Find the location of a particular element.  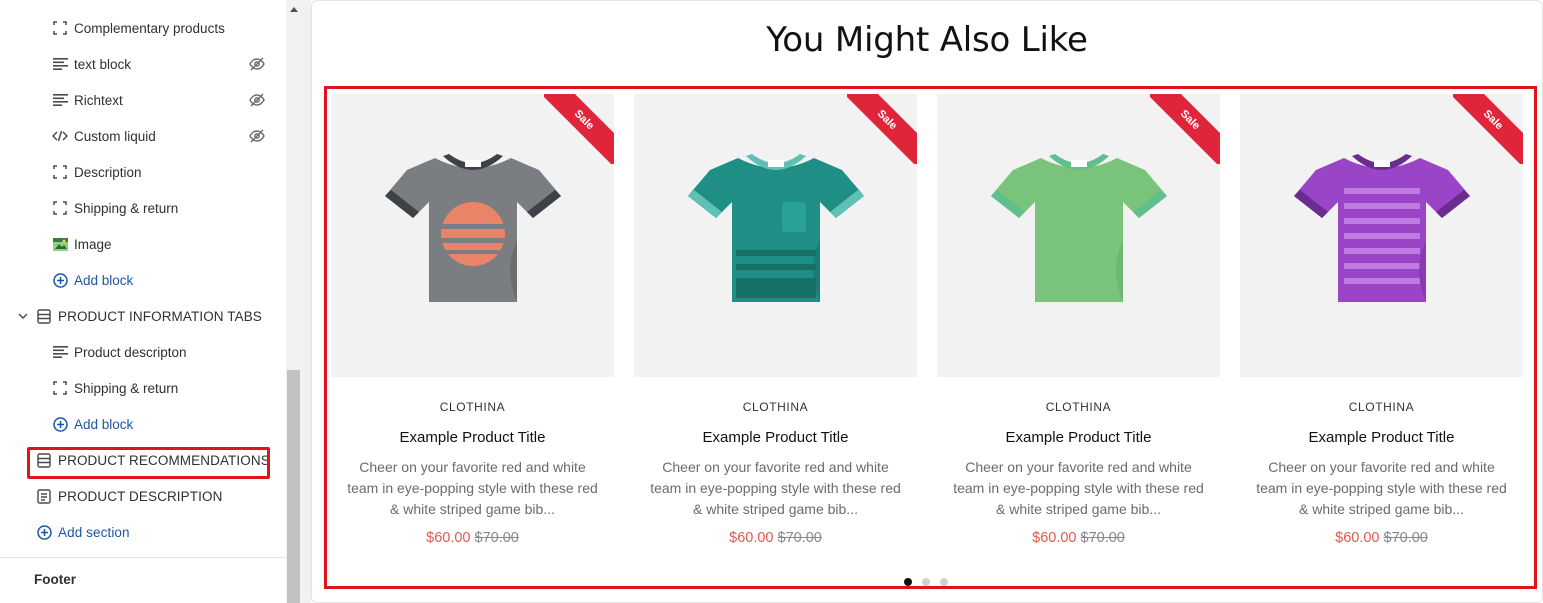

scrollbar-thumb is located at coordinates (293, 486).